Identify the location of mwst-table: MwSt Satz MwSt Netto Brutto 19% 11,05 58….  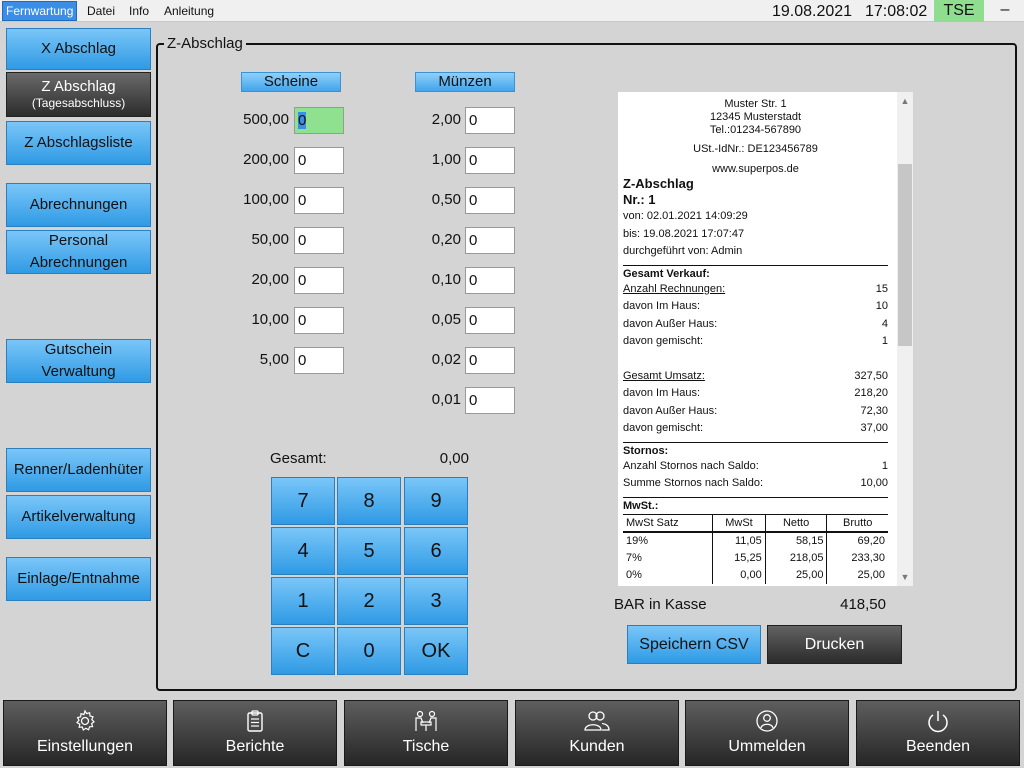
(755, 549).